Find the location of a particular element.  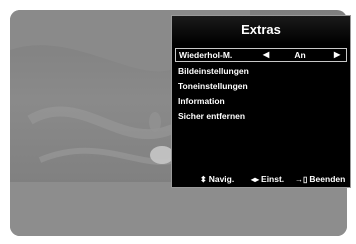

menu-item-label: Wiederhol-M. is located at coordinates (206, 55).